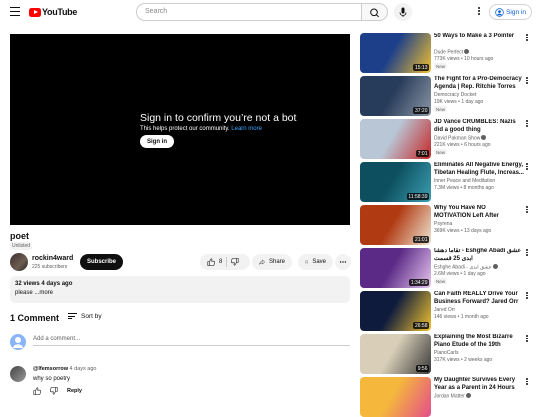 The width and height of the screenshot is (540, 417). I want to click on related-channel-name: Jordan Matter, so click(449, 396).